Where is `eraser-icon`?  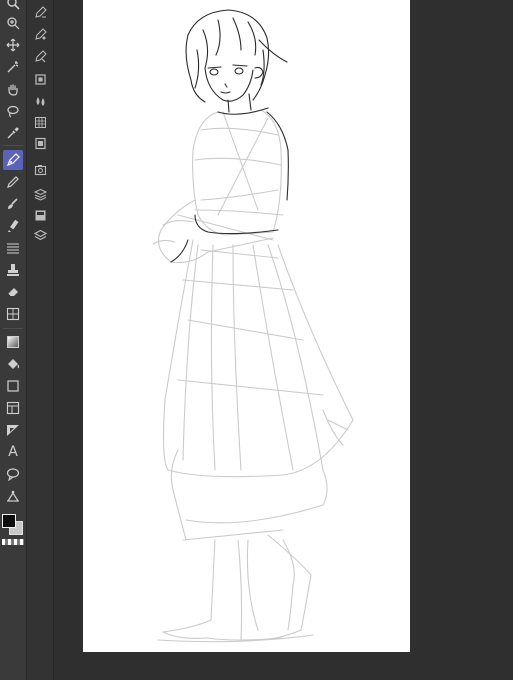
eraser-icon is located at coordinates (13, 292).